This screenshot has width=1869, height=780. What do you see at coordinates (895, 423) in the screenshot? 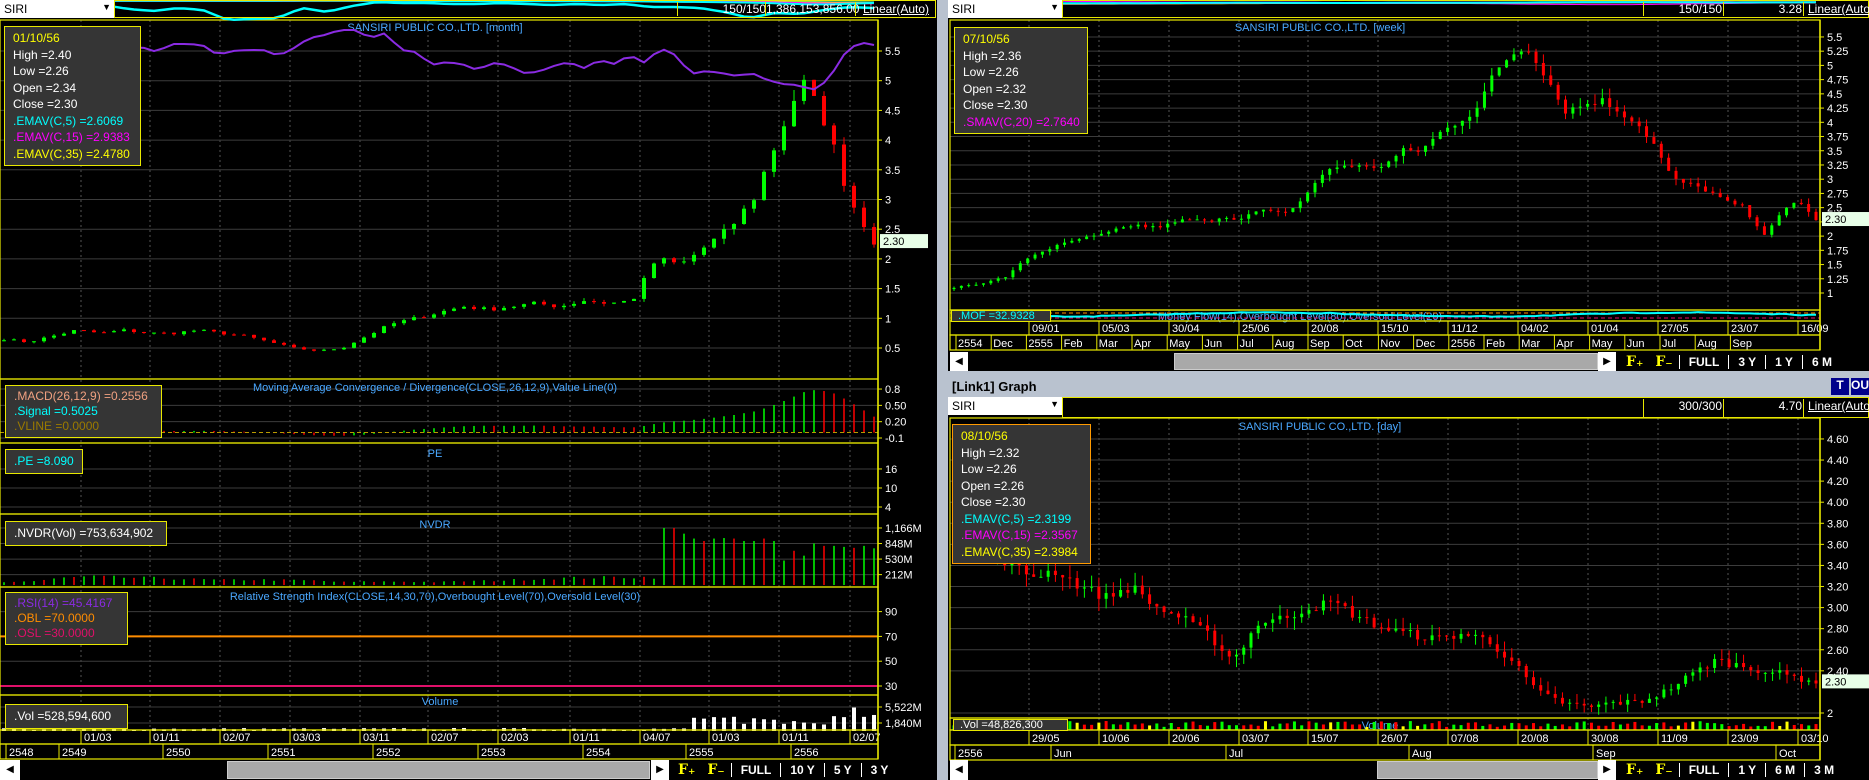
I see `axis-tick-label: 0.20` at bounding box center [895, 423].